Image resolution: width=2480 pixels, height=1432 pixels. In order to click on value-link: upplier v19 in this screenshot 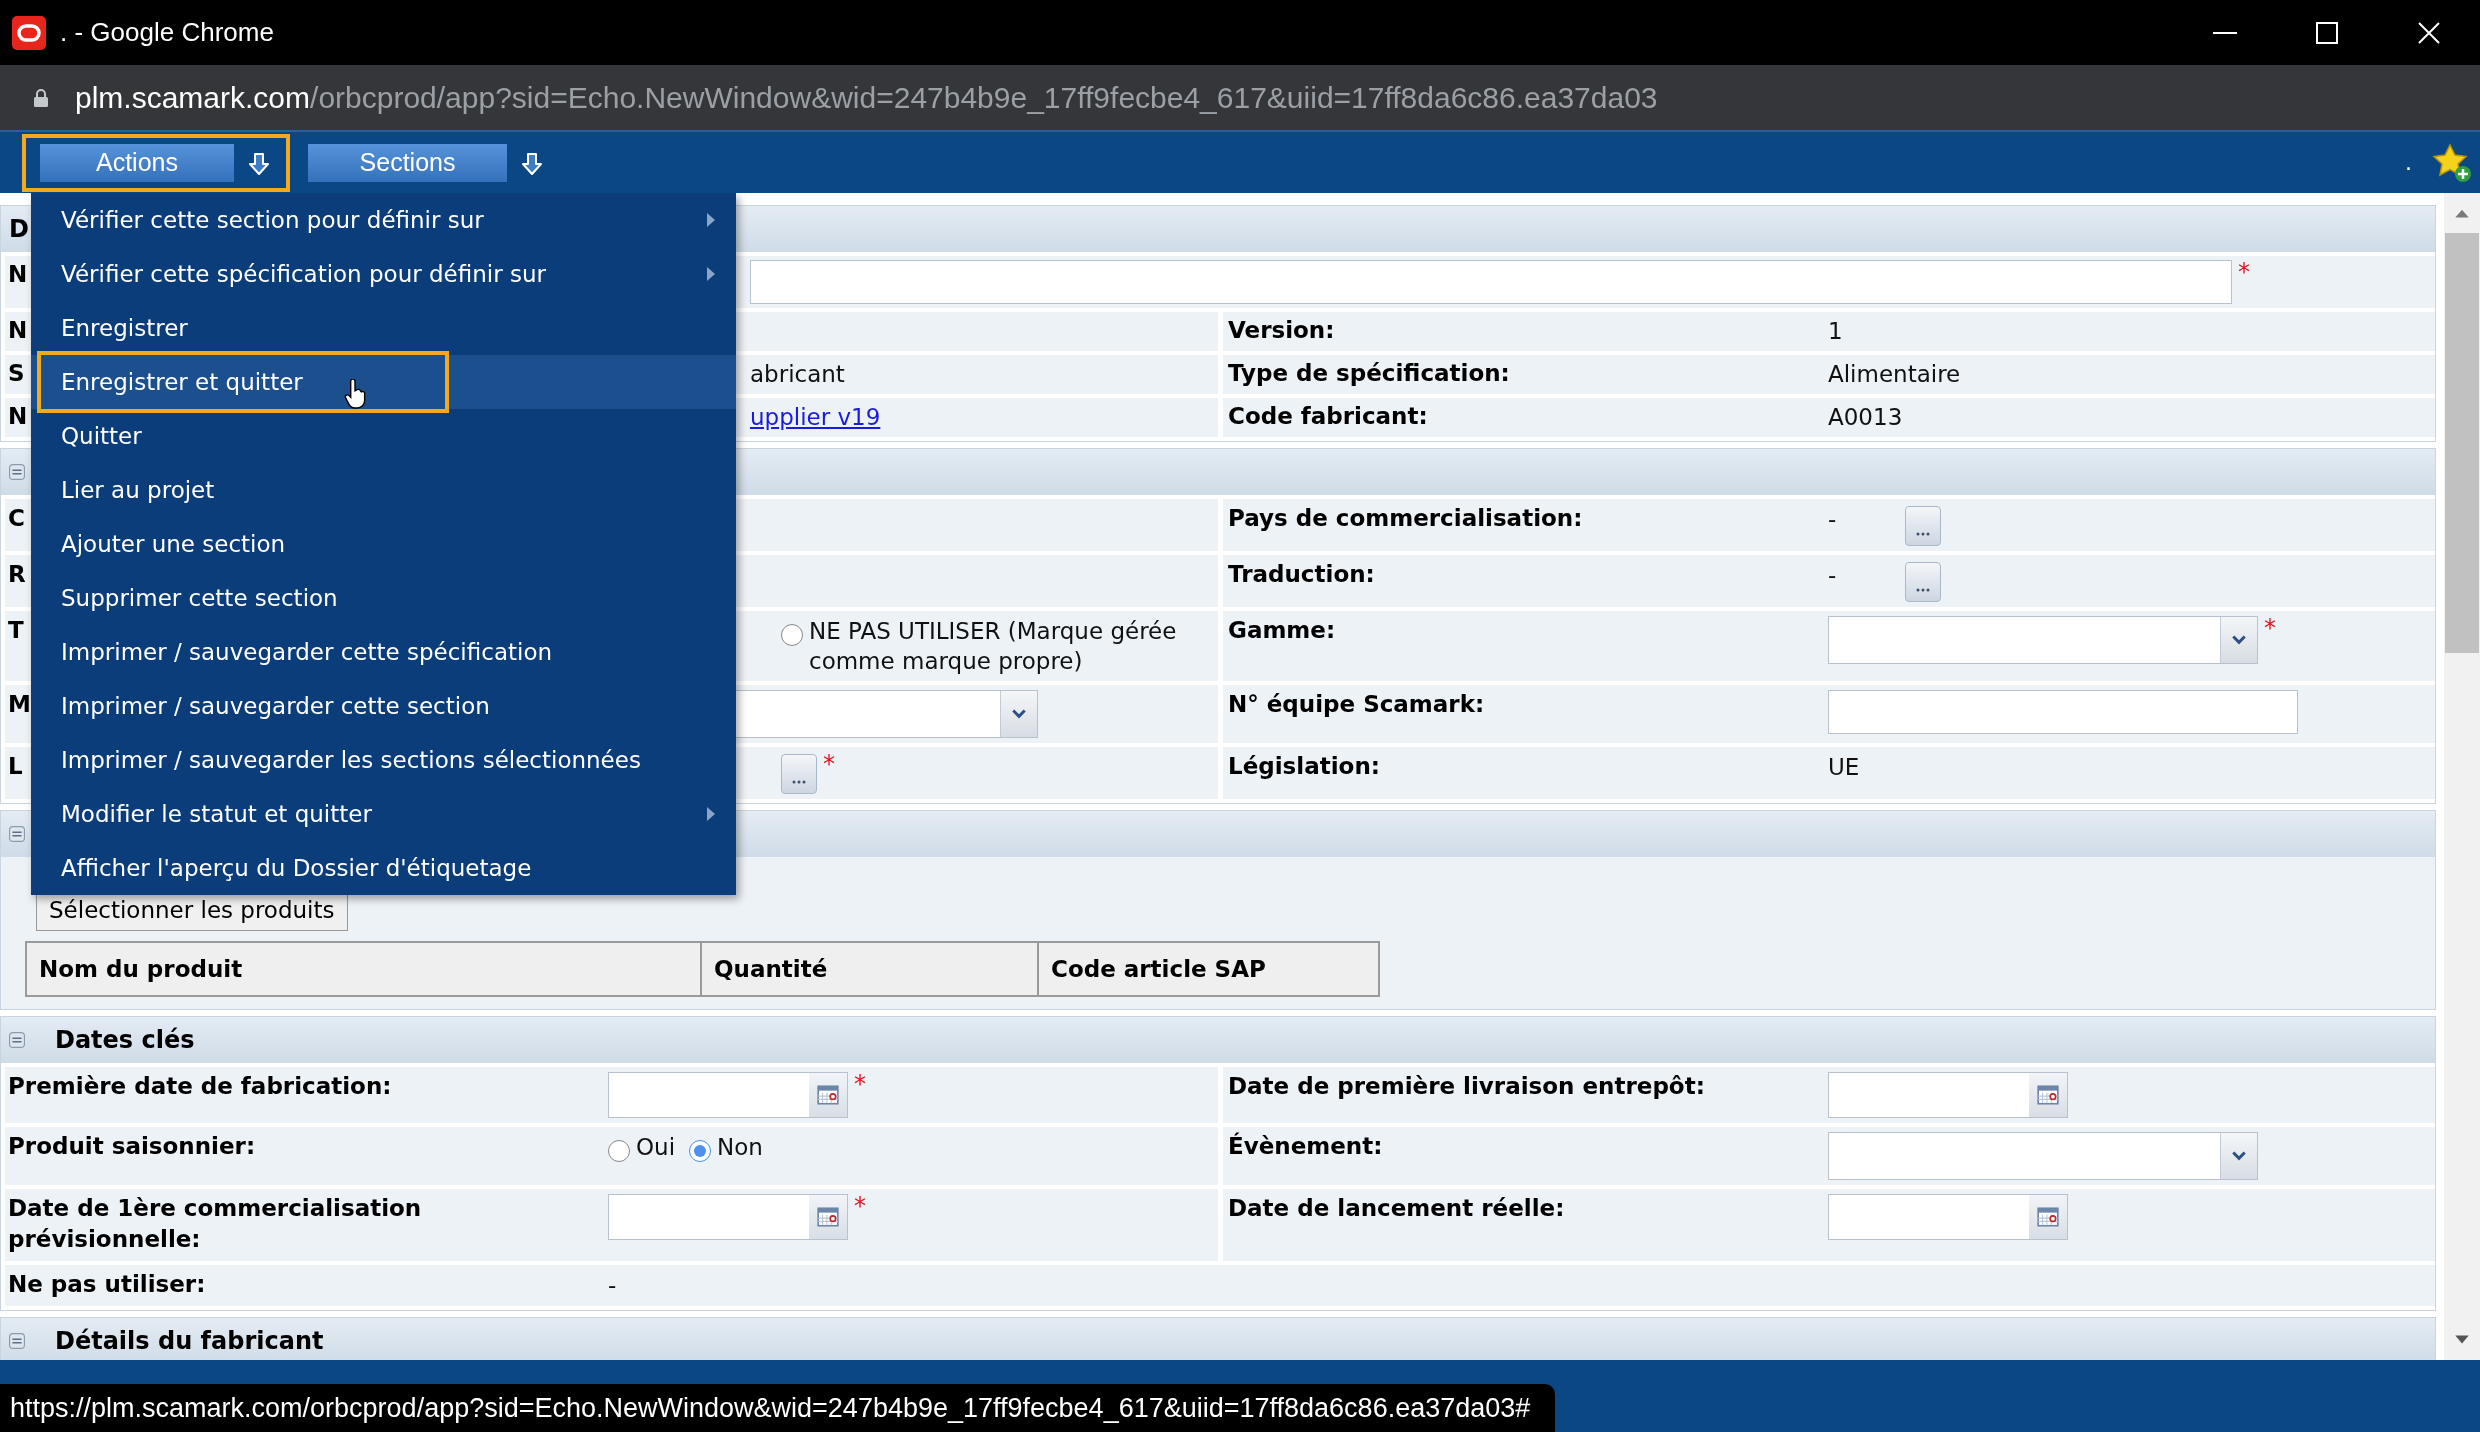, I will do `click(815, 417)`.